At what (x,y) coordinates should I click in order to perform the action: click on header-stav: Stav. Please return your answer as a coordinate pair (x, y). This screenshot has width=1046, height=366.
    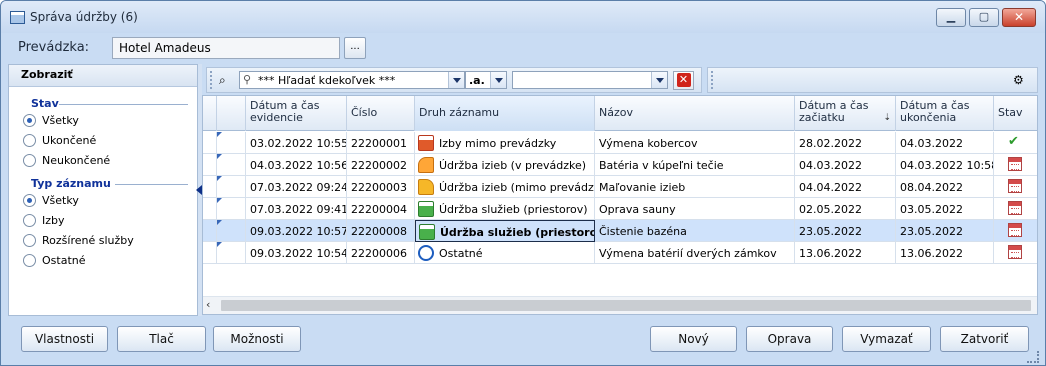
    Looking at the image, I should click on (1015, 113).